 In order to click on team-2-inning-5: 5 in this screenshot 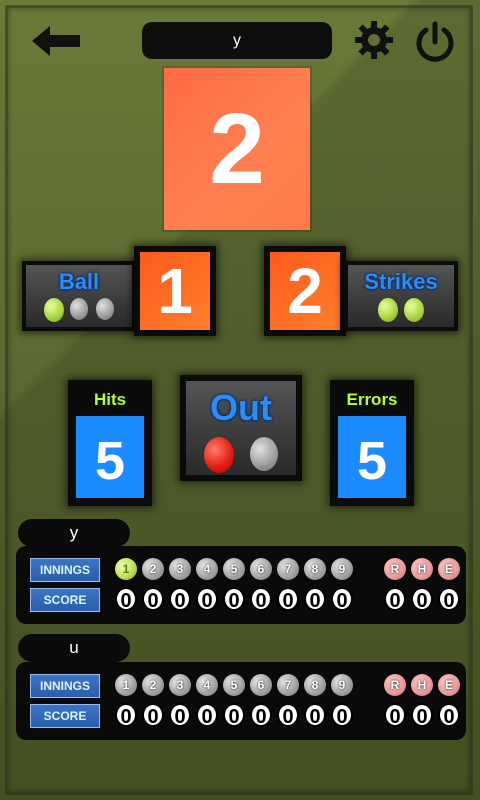, I will do `click(234, 685)`.